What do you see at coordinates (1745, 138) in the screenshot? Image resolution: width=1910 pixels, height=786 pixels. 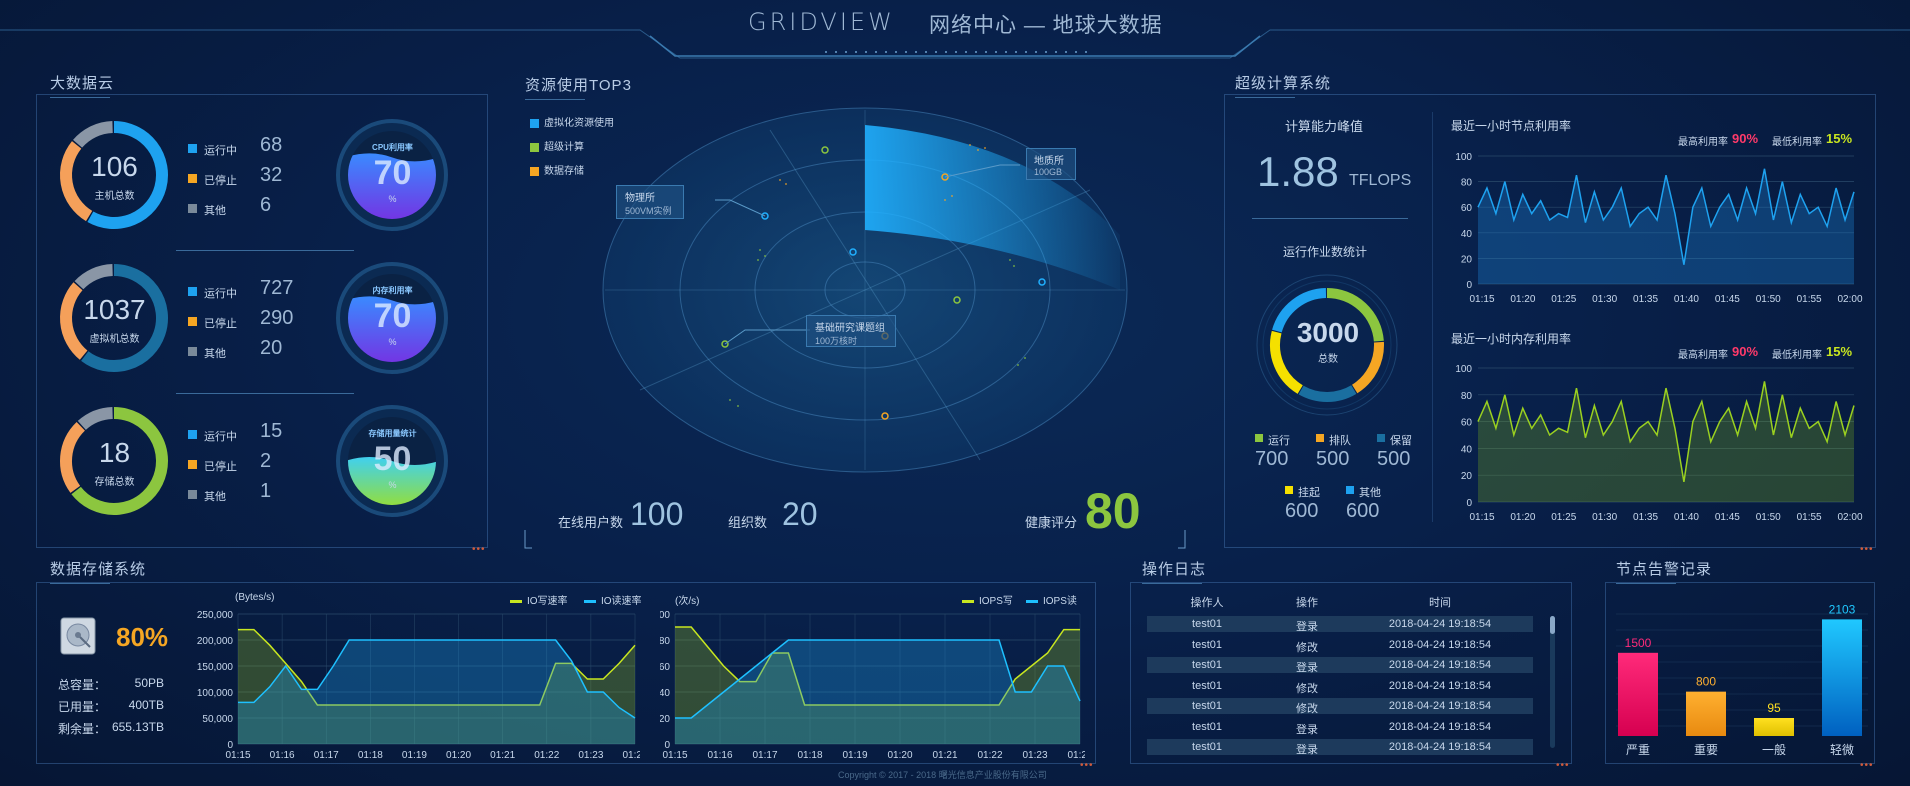 I see `node-max-value: 90%` at bounding box center [1745, 138].